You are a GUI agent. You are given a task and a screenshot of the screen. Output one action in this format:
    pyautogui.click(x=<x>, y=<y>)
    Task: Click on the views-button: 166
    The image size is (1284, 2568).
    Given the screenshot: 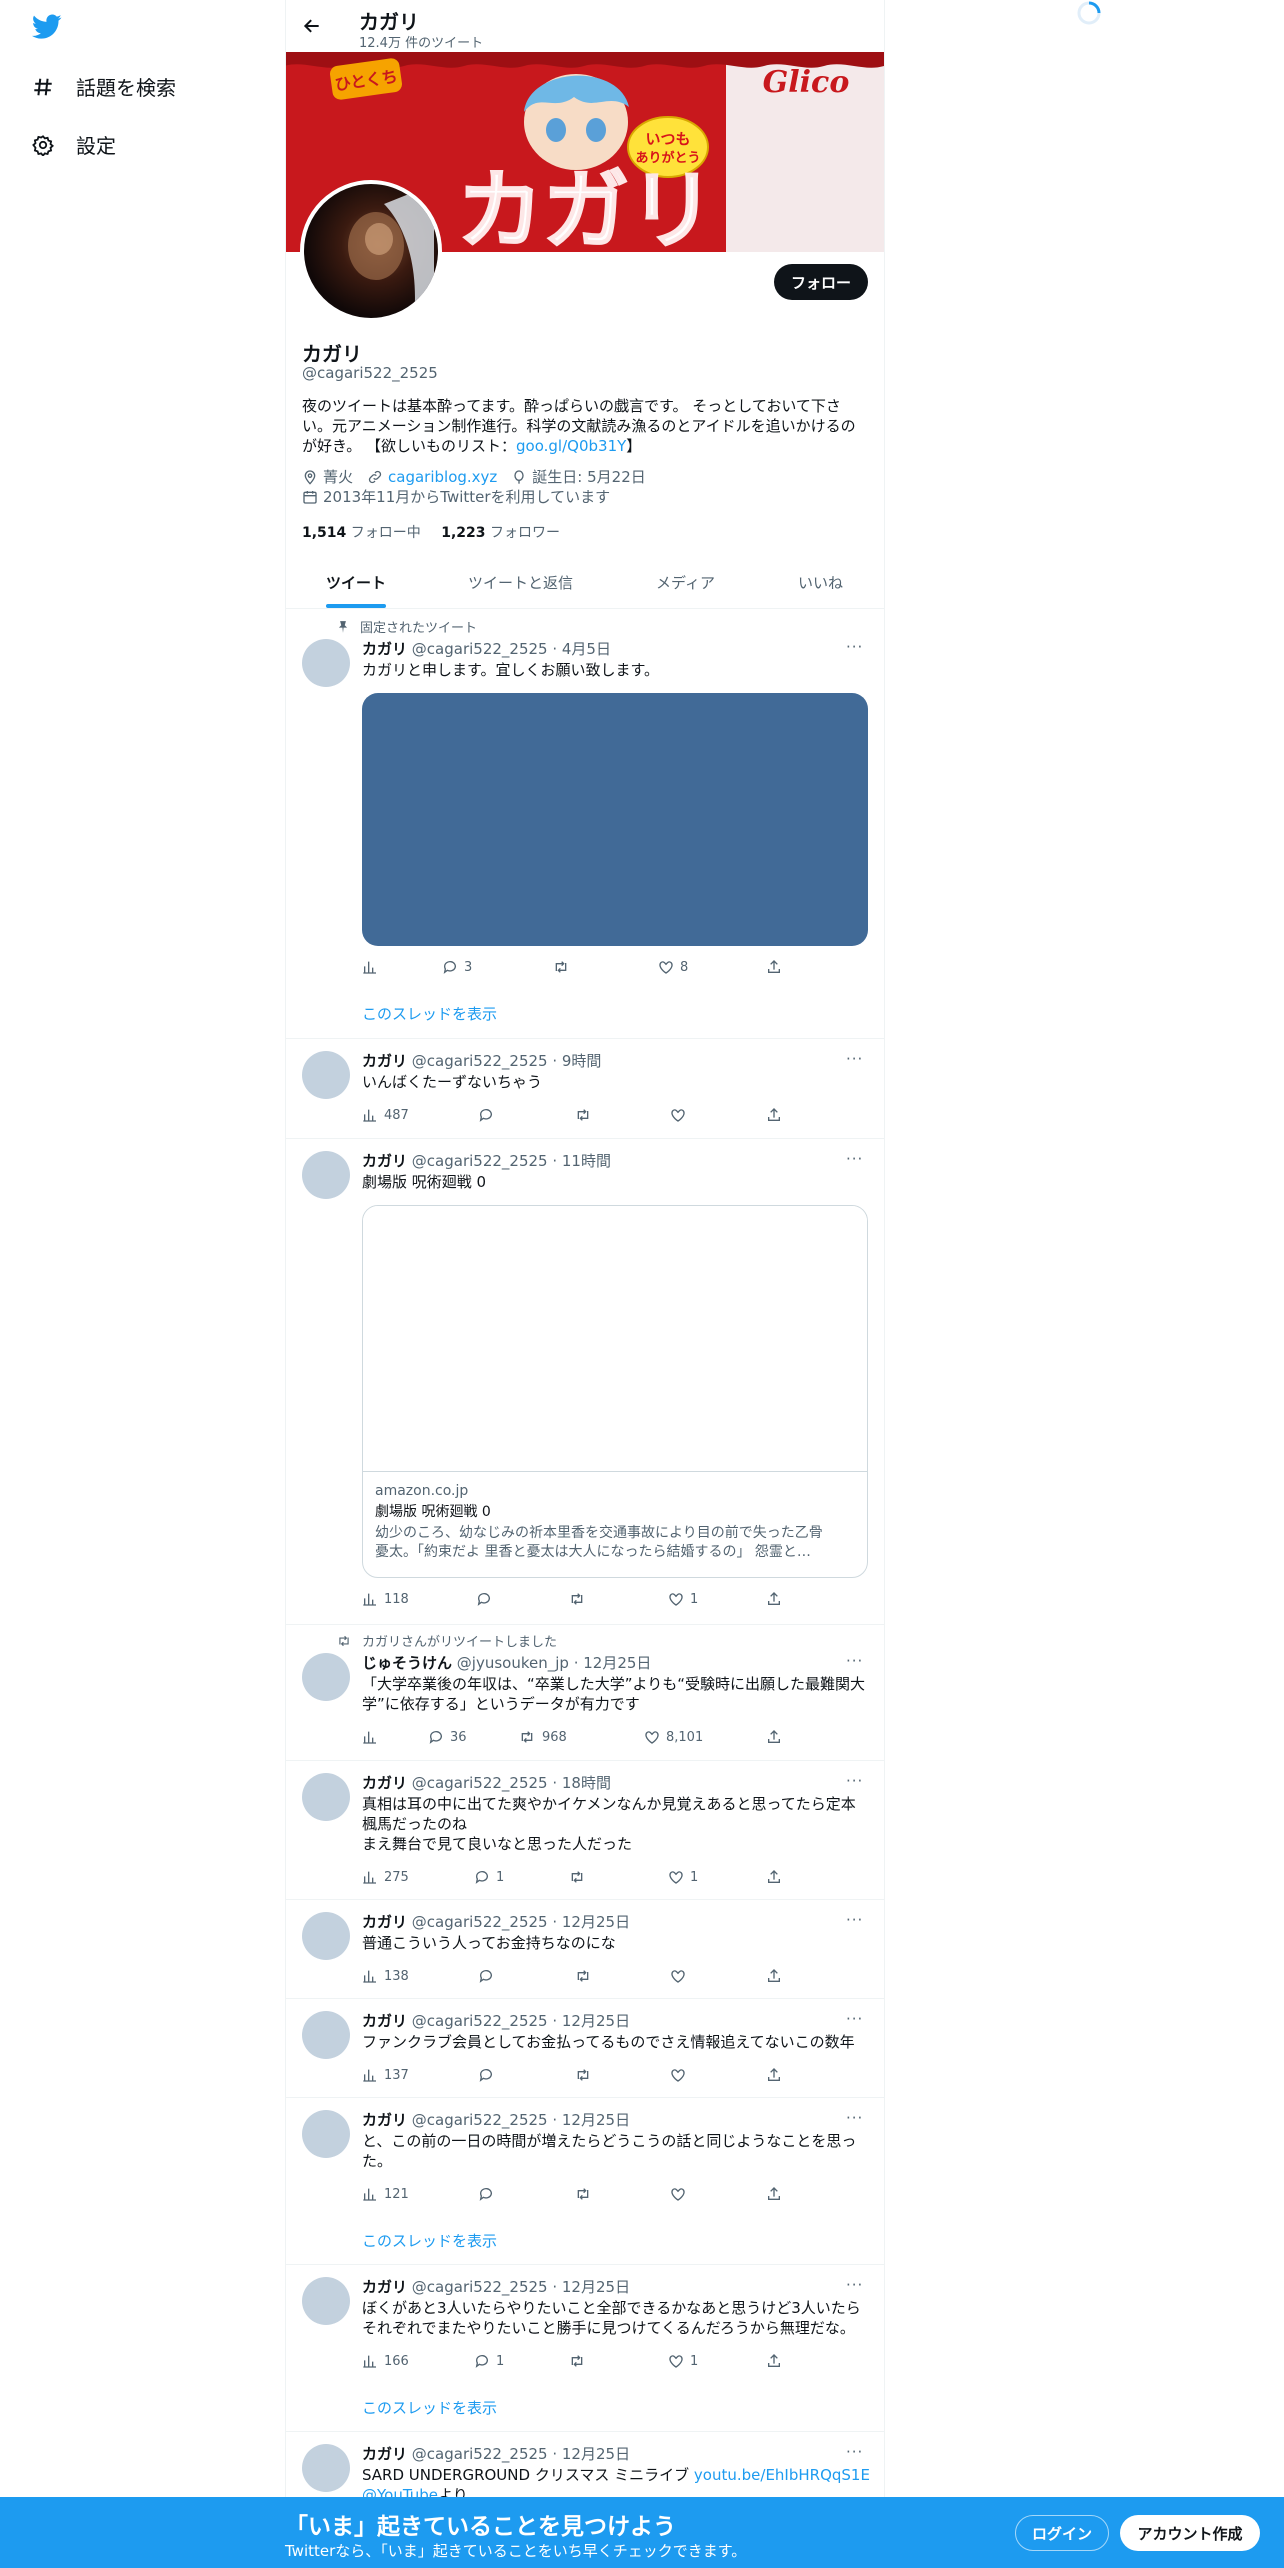 What is the action you would take?
    pyautogui.click(x=385, y=2361)
    